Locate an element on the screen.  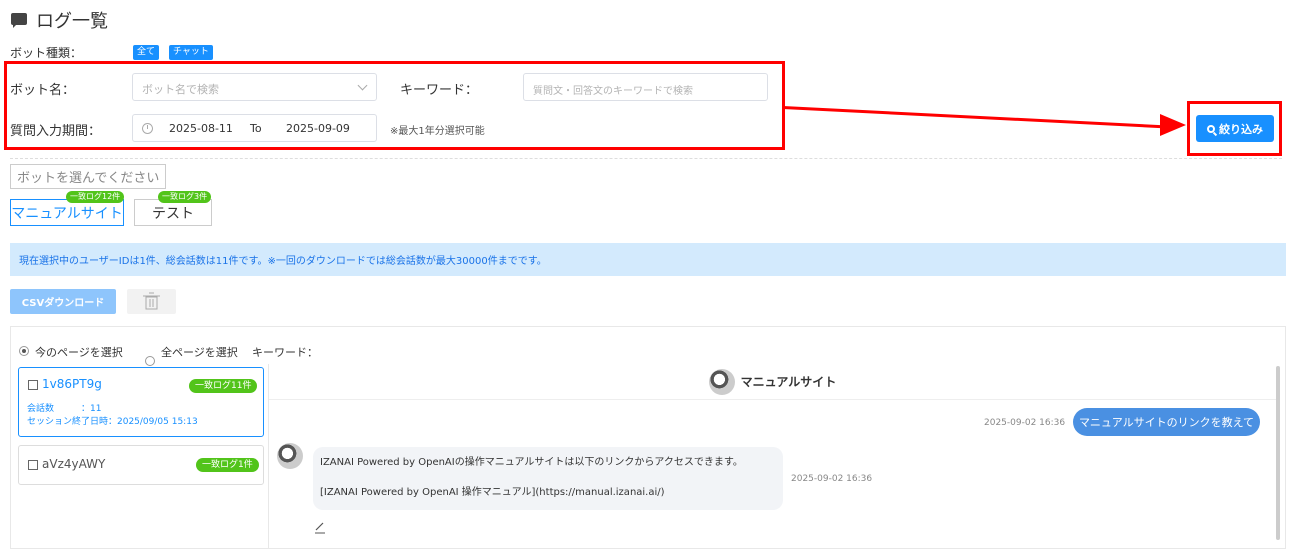
date-range-picker: 2025-08-11 To 2025-09-09 is located at coordinates (254, 128).